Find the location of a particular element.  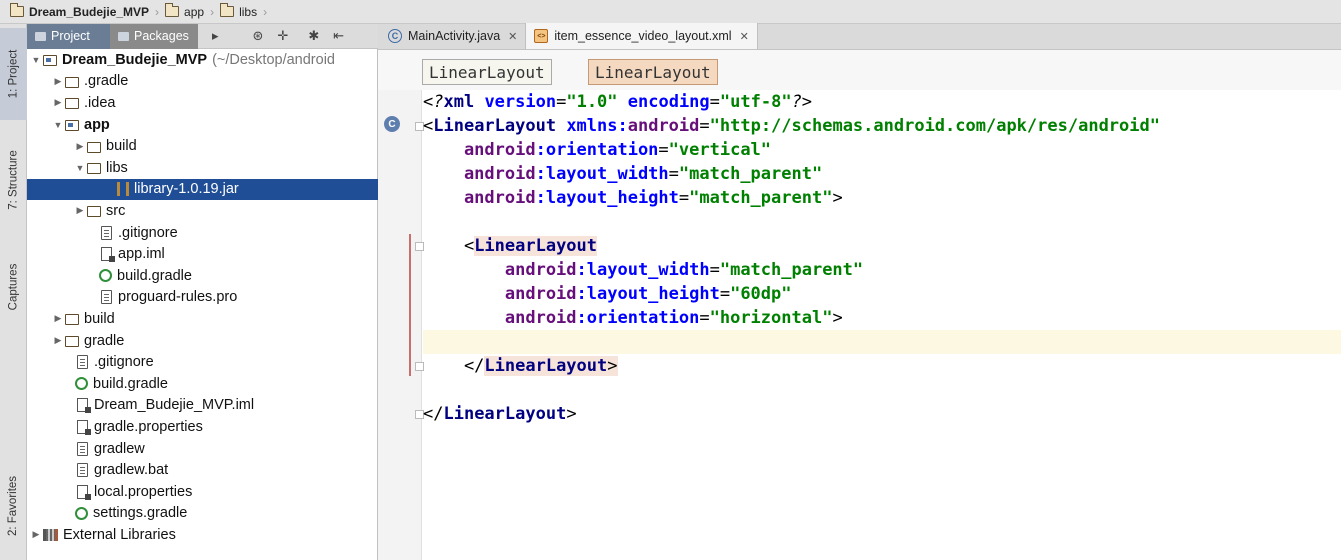

tool-tab-captures: Captures is located at coordinates (13, 287).